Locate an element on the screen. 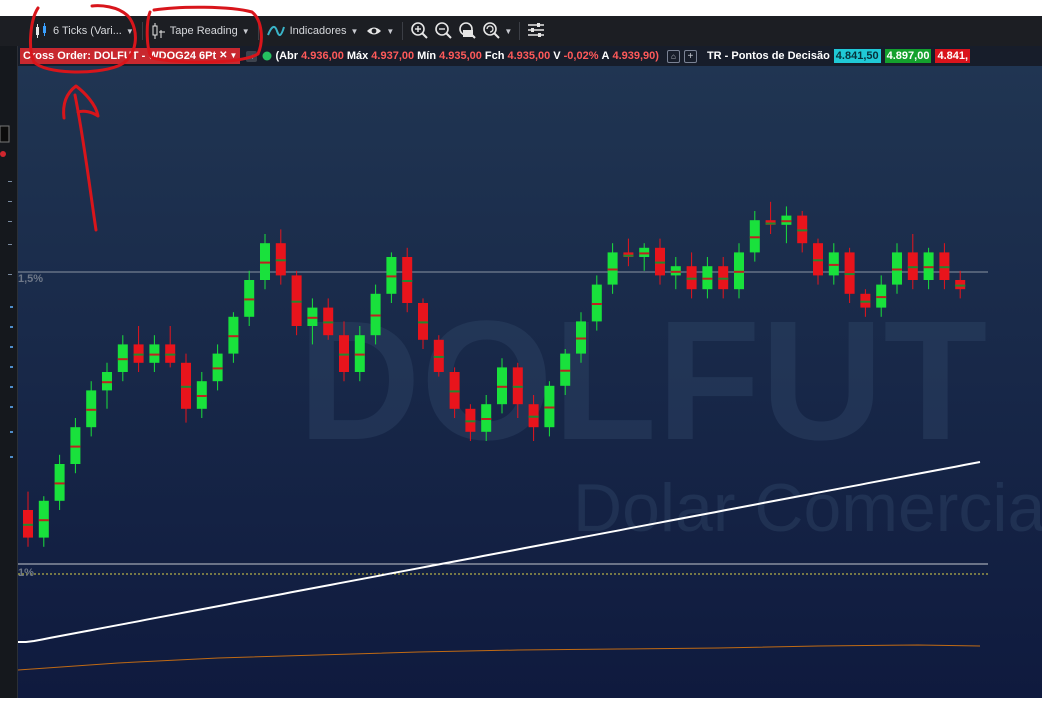  sliders-icon is located at coordinates (536, 31).